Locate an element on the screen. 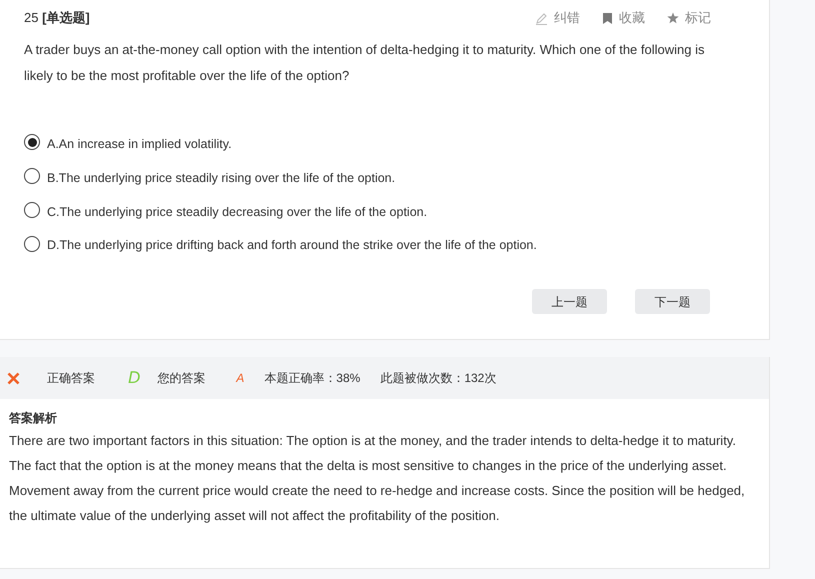  star-icon is located at coordinates (673, 18).